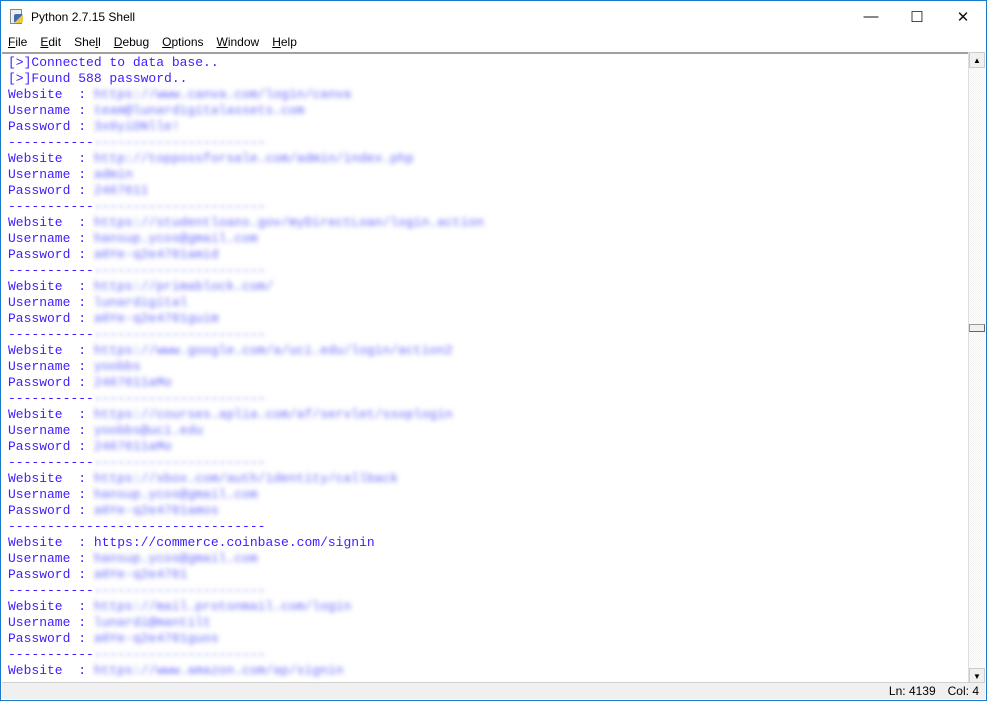 The width and height of the screenshot is (987, 701). I want to click on menu-label-part: l, so click(99, 42).